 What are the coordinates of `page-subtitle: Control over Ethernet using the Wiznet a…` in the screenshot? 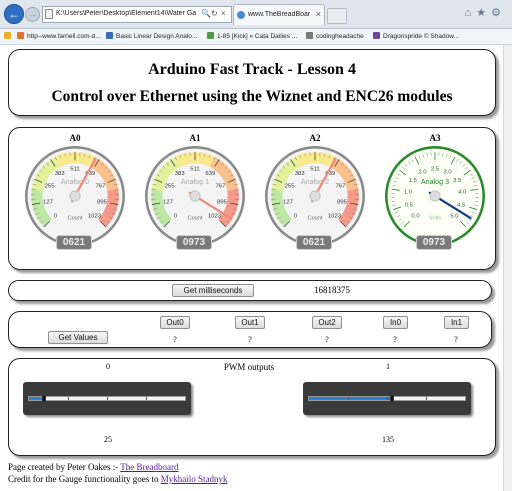 It's located at (252, 96).